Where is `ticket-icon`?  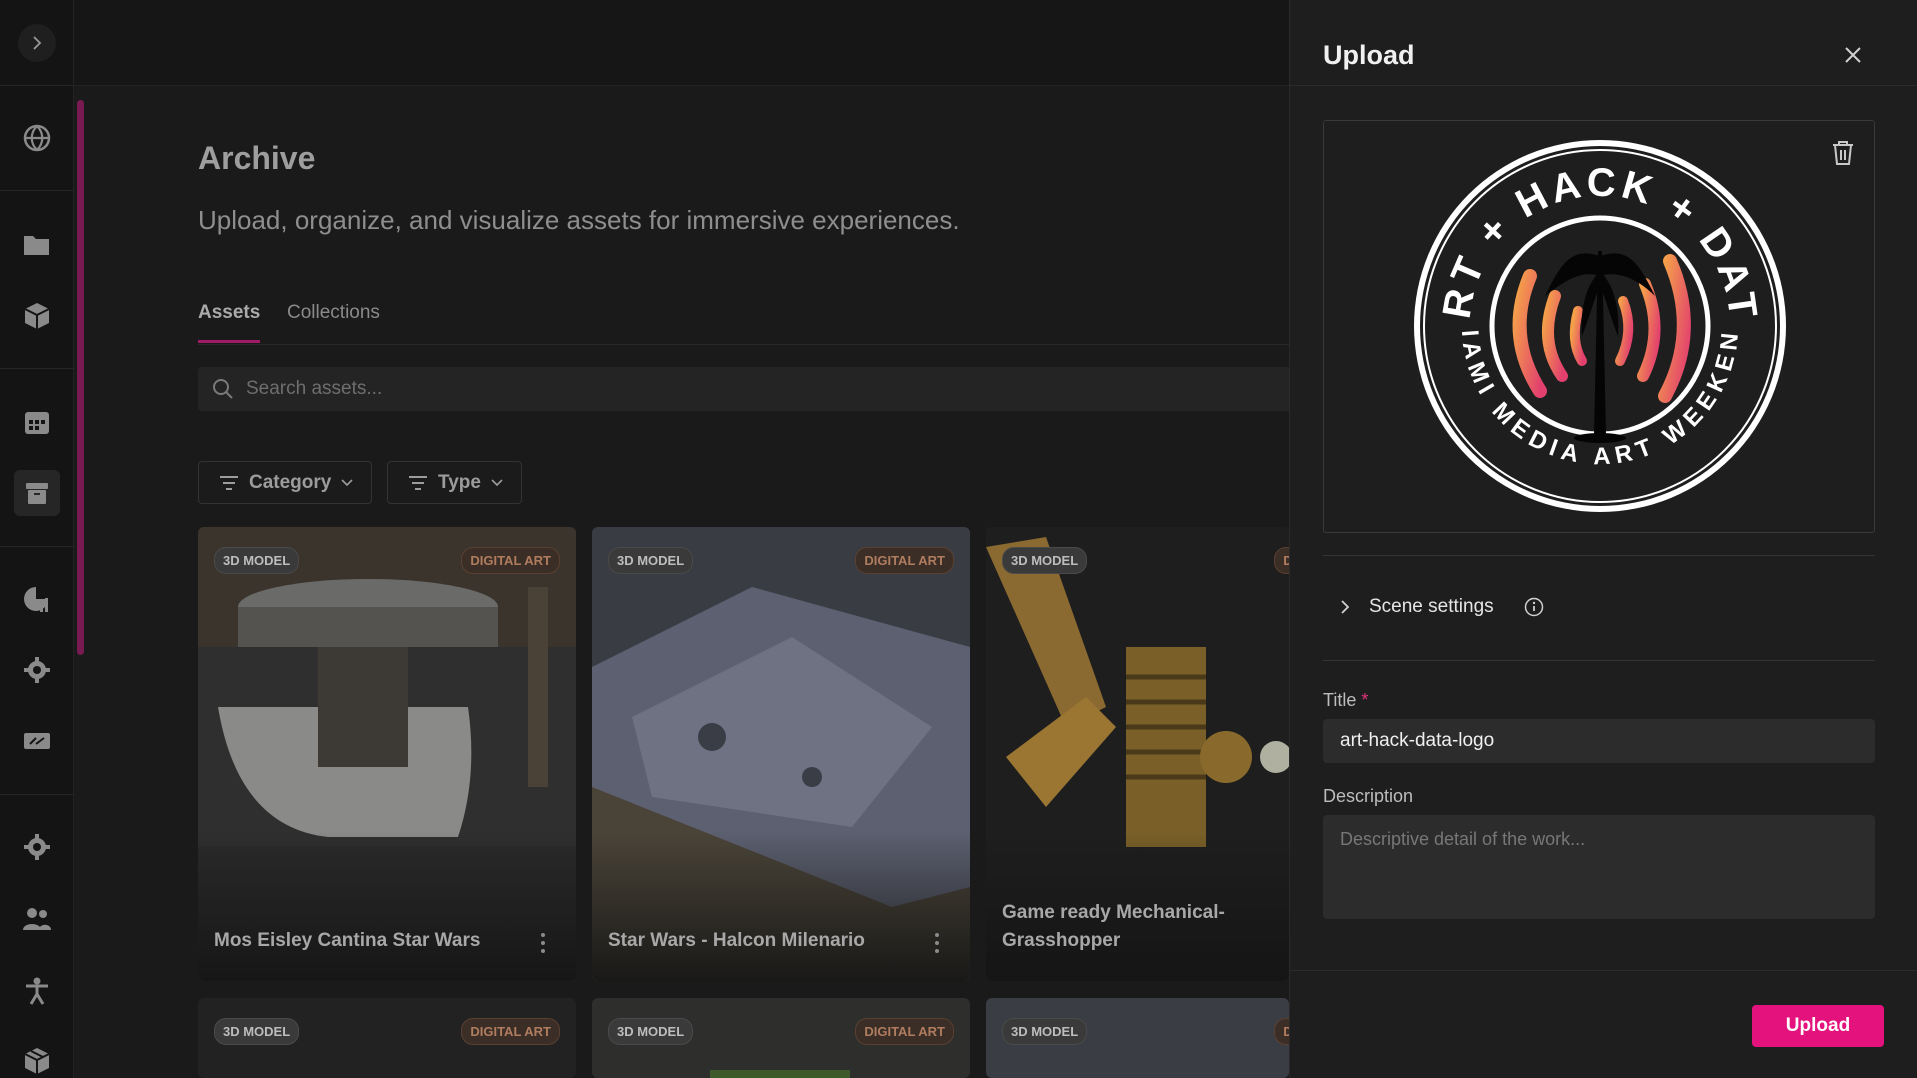
ticket-icon is located at coordinates (37, 741).